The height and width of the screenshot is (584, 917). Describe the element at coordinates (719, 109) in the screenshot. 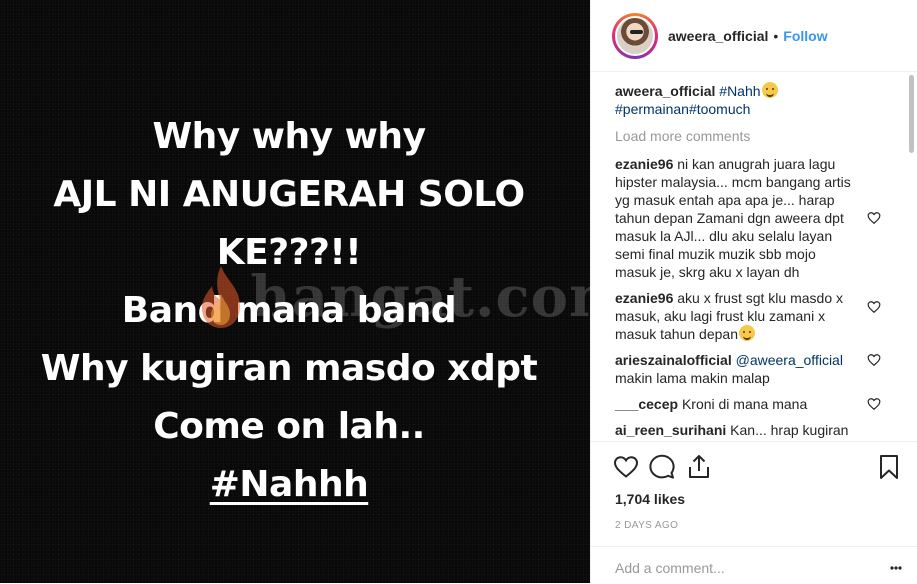

I see `caption-hashtag: #toomuch` at that location.